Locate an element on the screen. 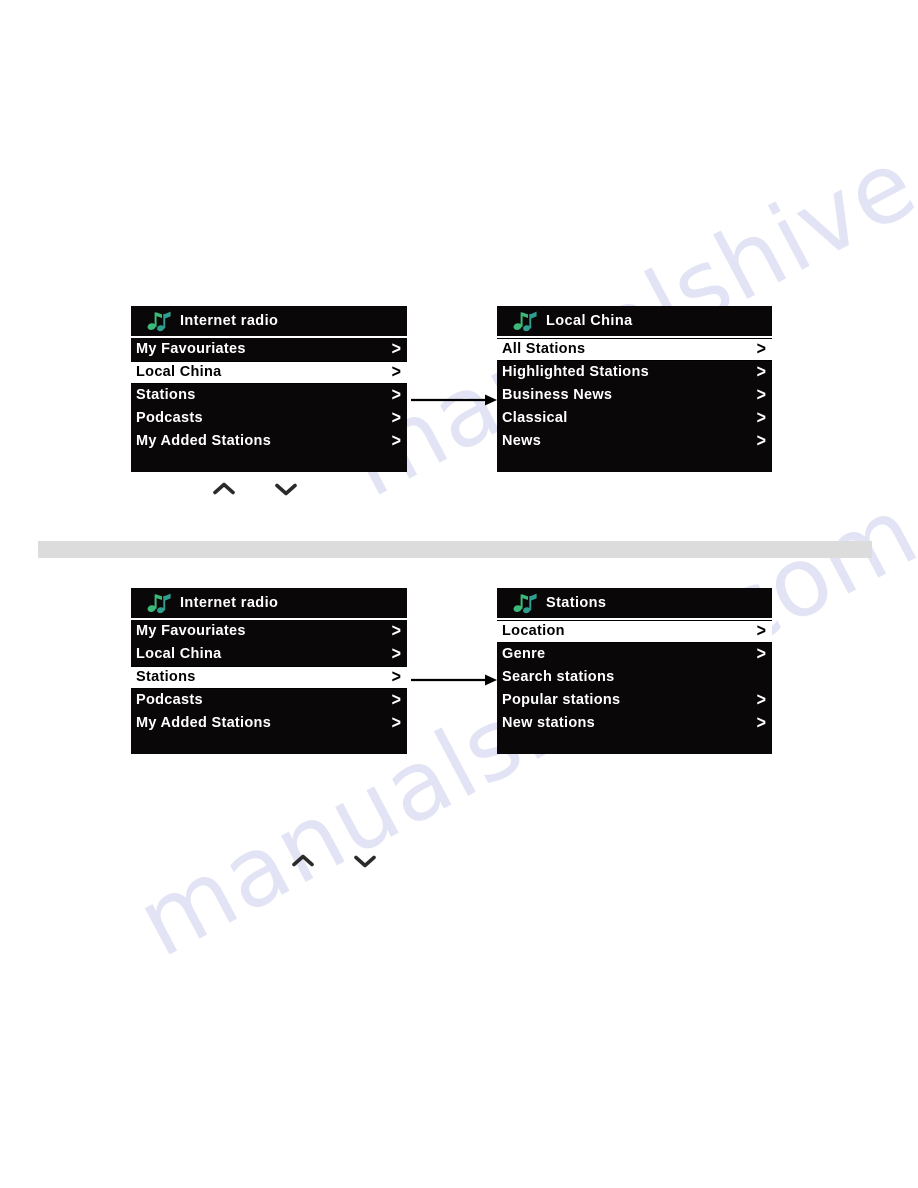  menu-item-classical: Classical > is located at coordinates (634, 418).